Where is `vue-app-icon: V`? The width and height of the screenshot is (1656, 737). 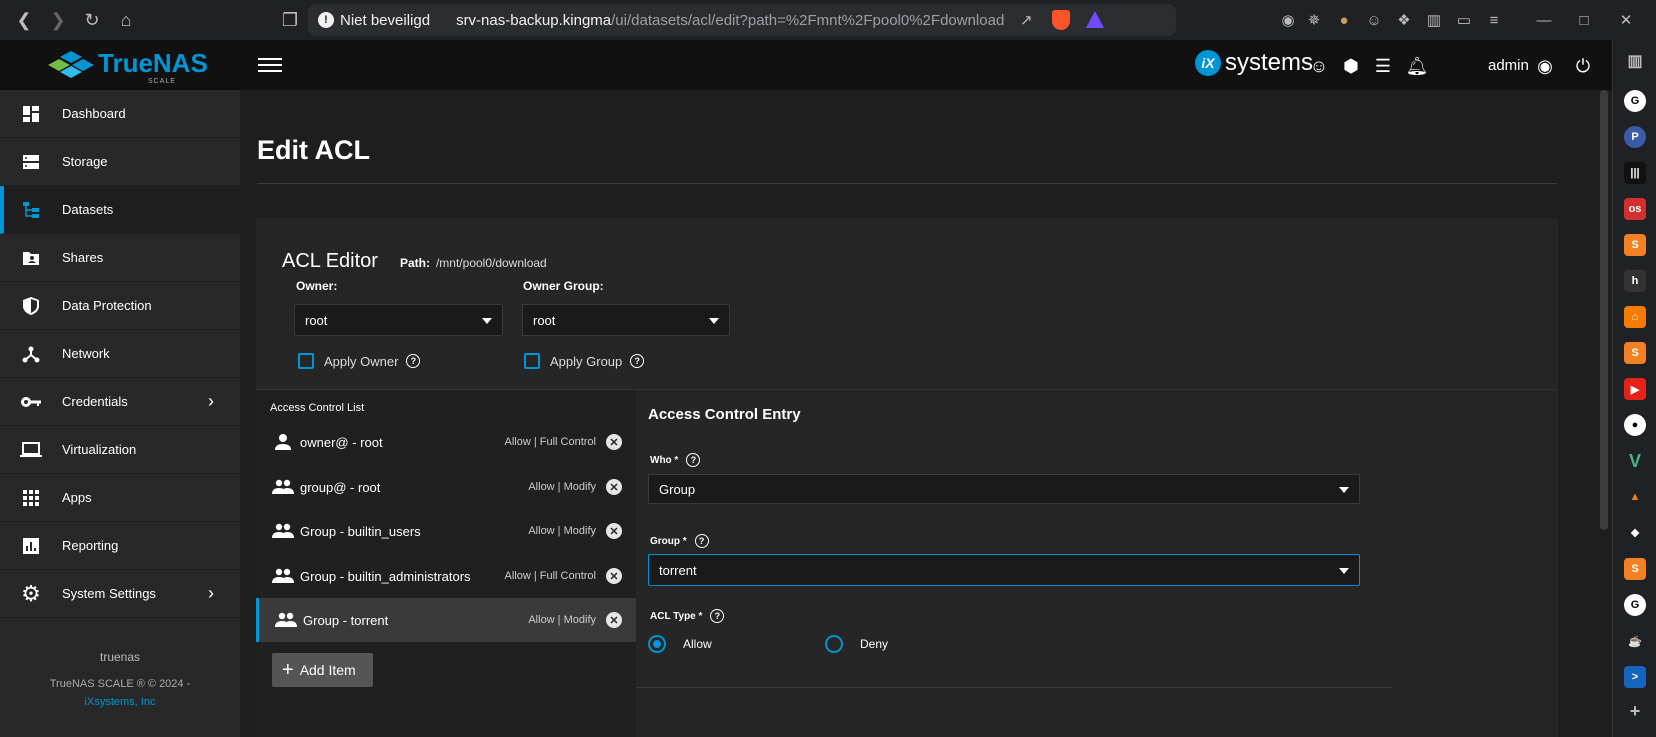 vue-app-icon: V is located at coordinates (1635, 461).